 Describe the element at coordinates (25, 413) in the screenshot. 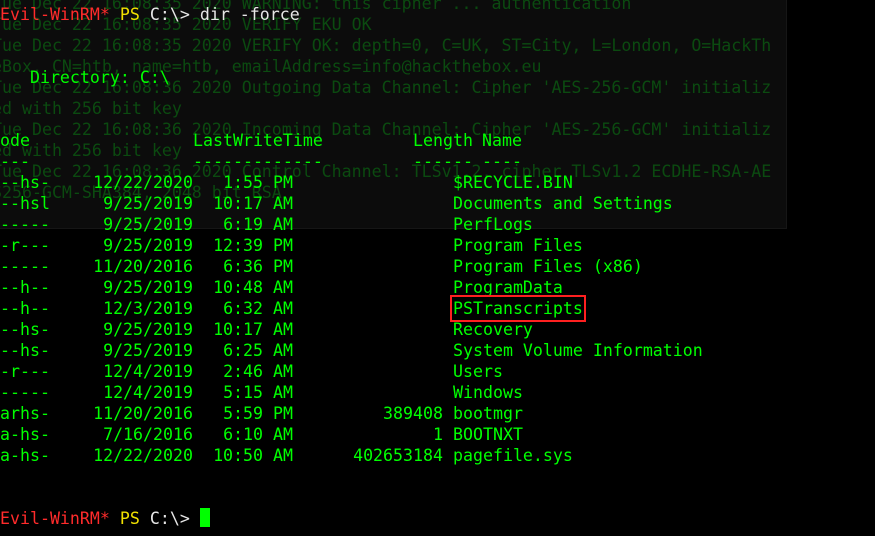

I see `cell-mode: -arhs-` at that location.